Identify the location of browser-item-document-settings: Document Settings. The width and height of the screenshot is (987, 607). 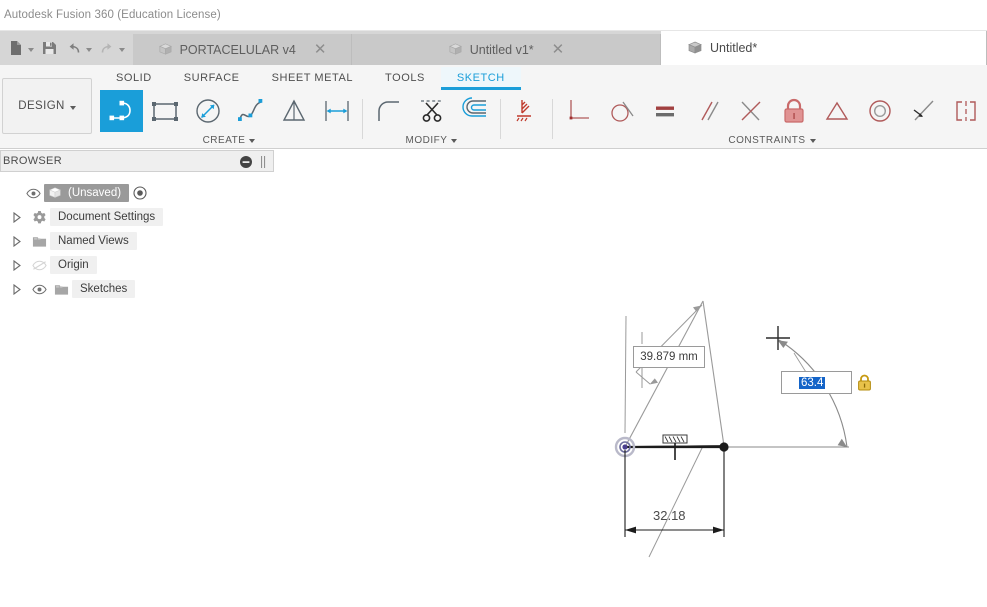
(137, 217).